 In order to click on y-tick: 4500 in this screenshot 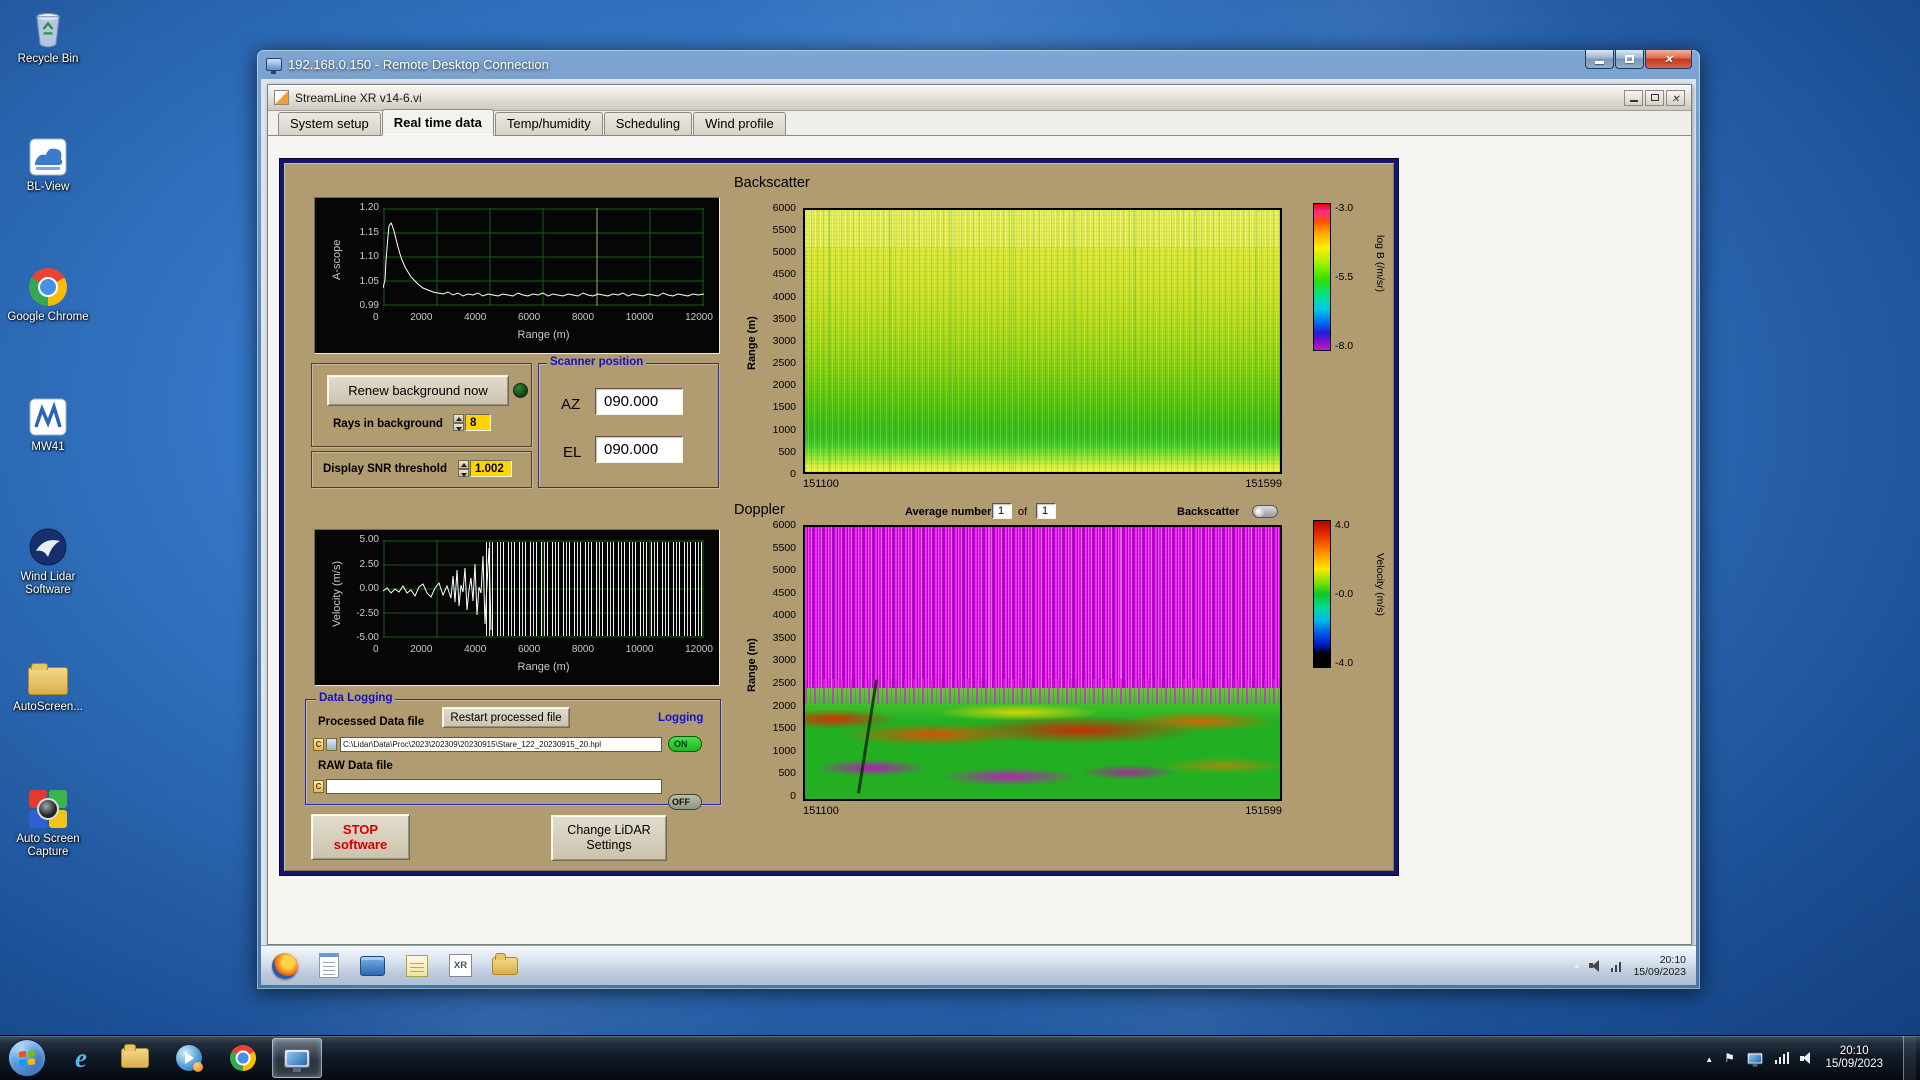, I will do `click(784, 274)`.